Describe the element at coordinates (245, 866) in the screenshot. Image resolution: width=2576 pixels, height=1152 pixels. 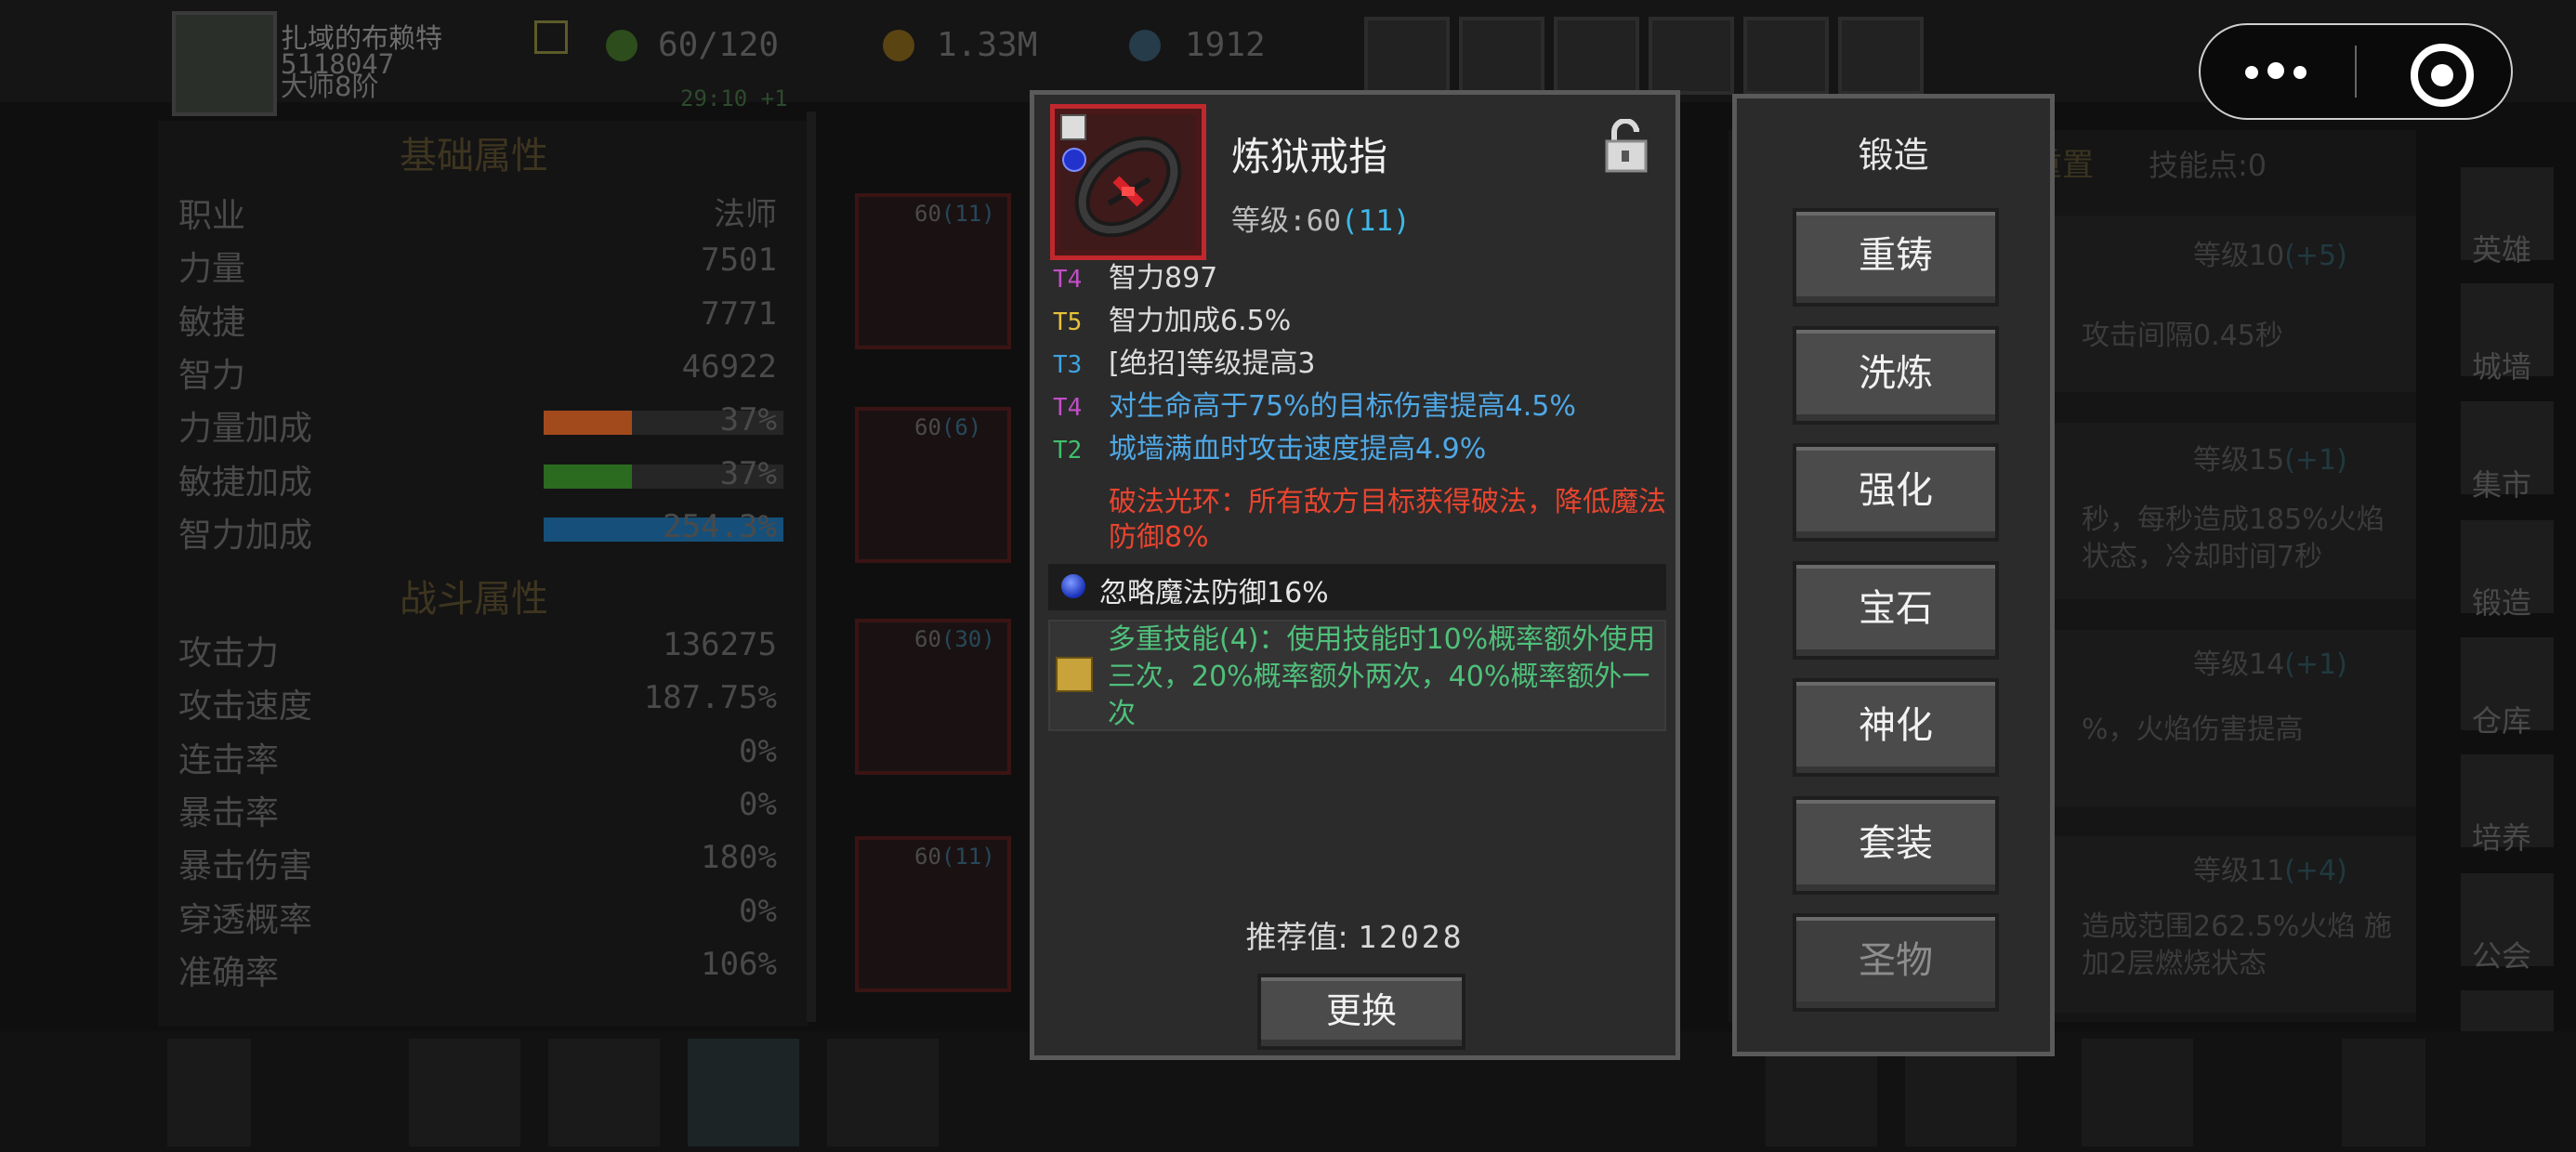
I see `stat-label: 暴击伤害` at that location.